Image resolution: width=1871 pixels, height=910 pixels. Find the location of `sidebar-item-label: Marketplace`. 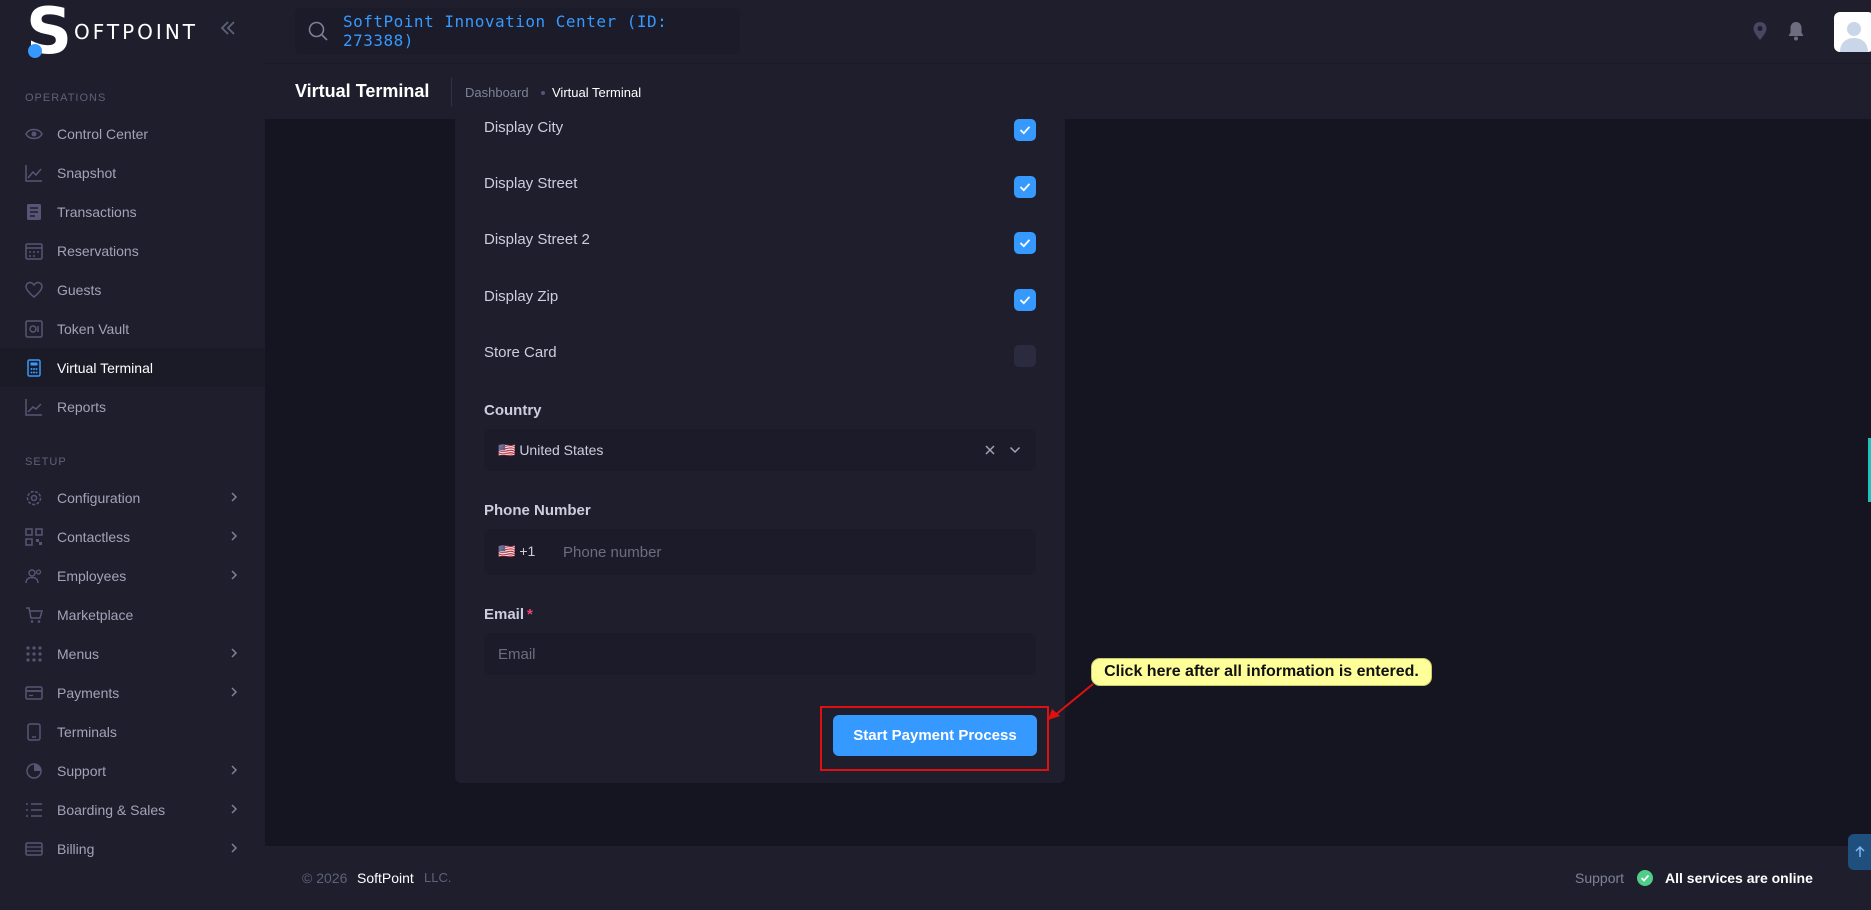

sidebar-item-label: Marketplace is located at coordinates (95, 614).